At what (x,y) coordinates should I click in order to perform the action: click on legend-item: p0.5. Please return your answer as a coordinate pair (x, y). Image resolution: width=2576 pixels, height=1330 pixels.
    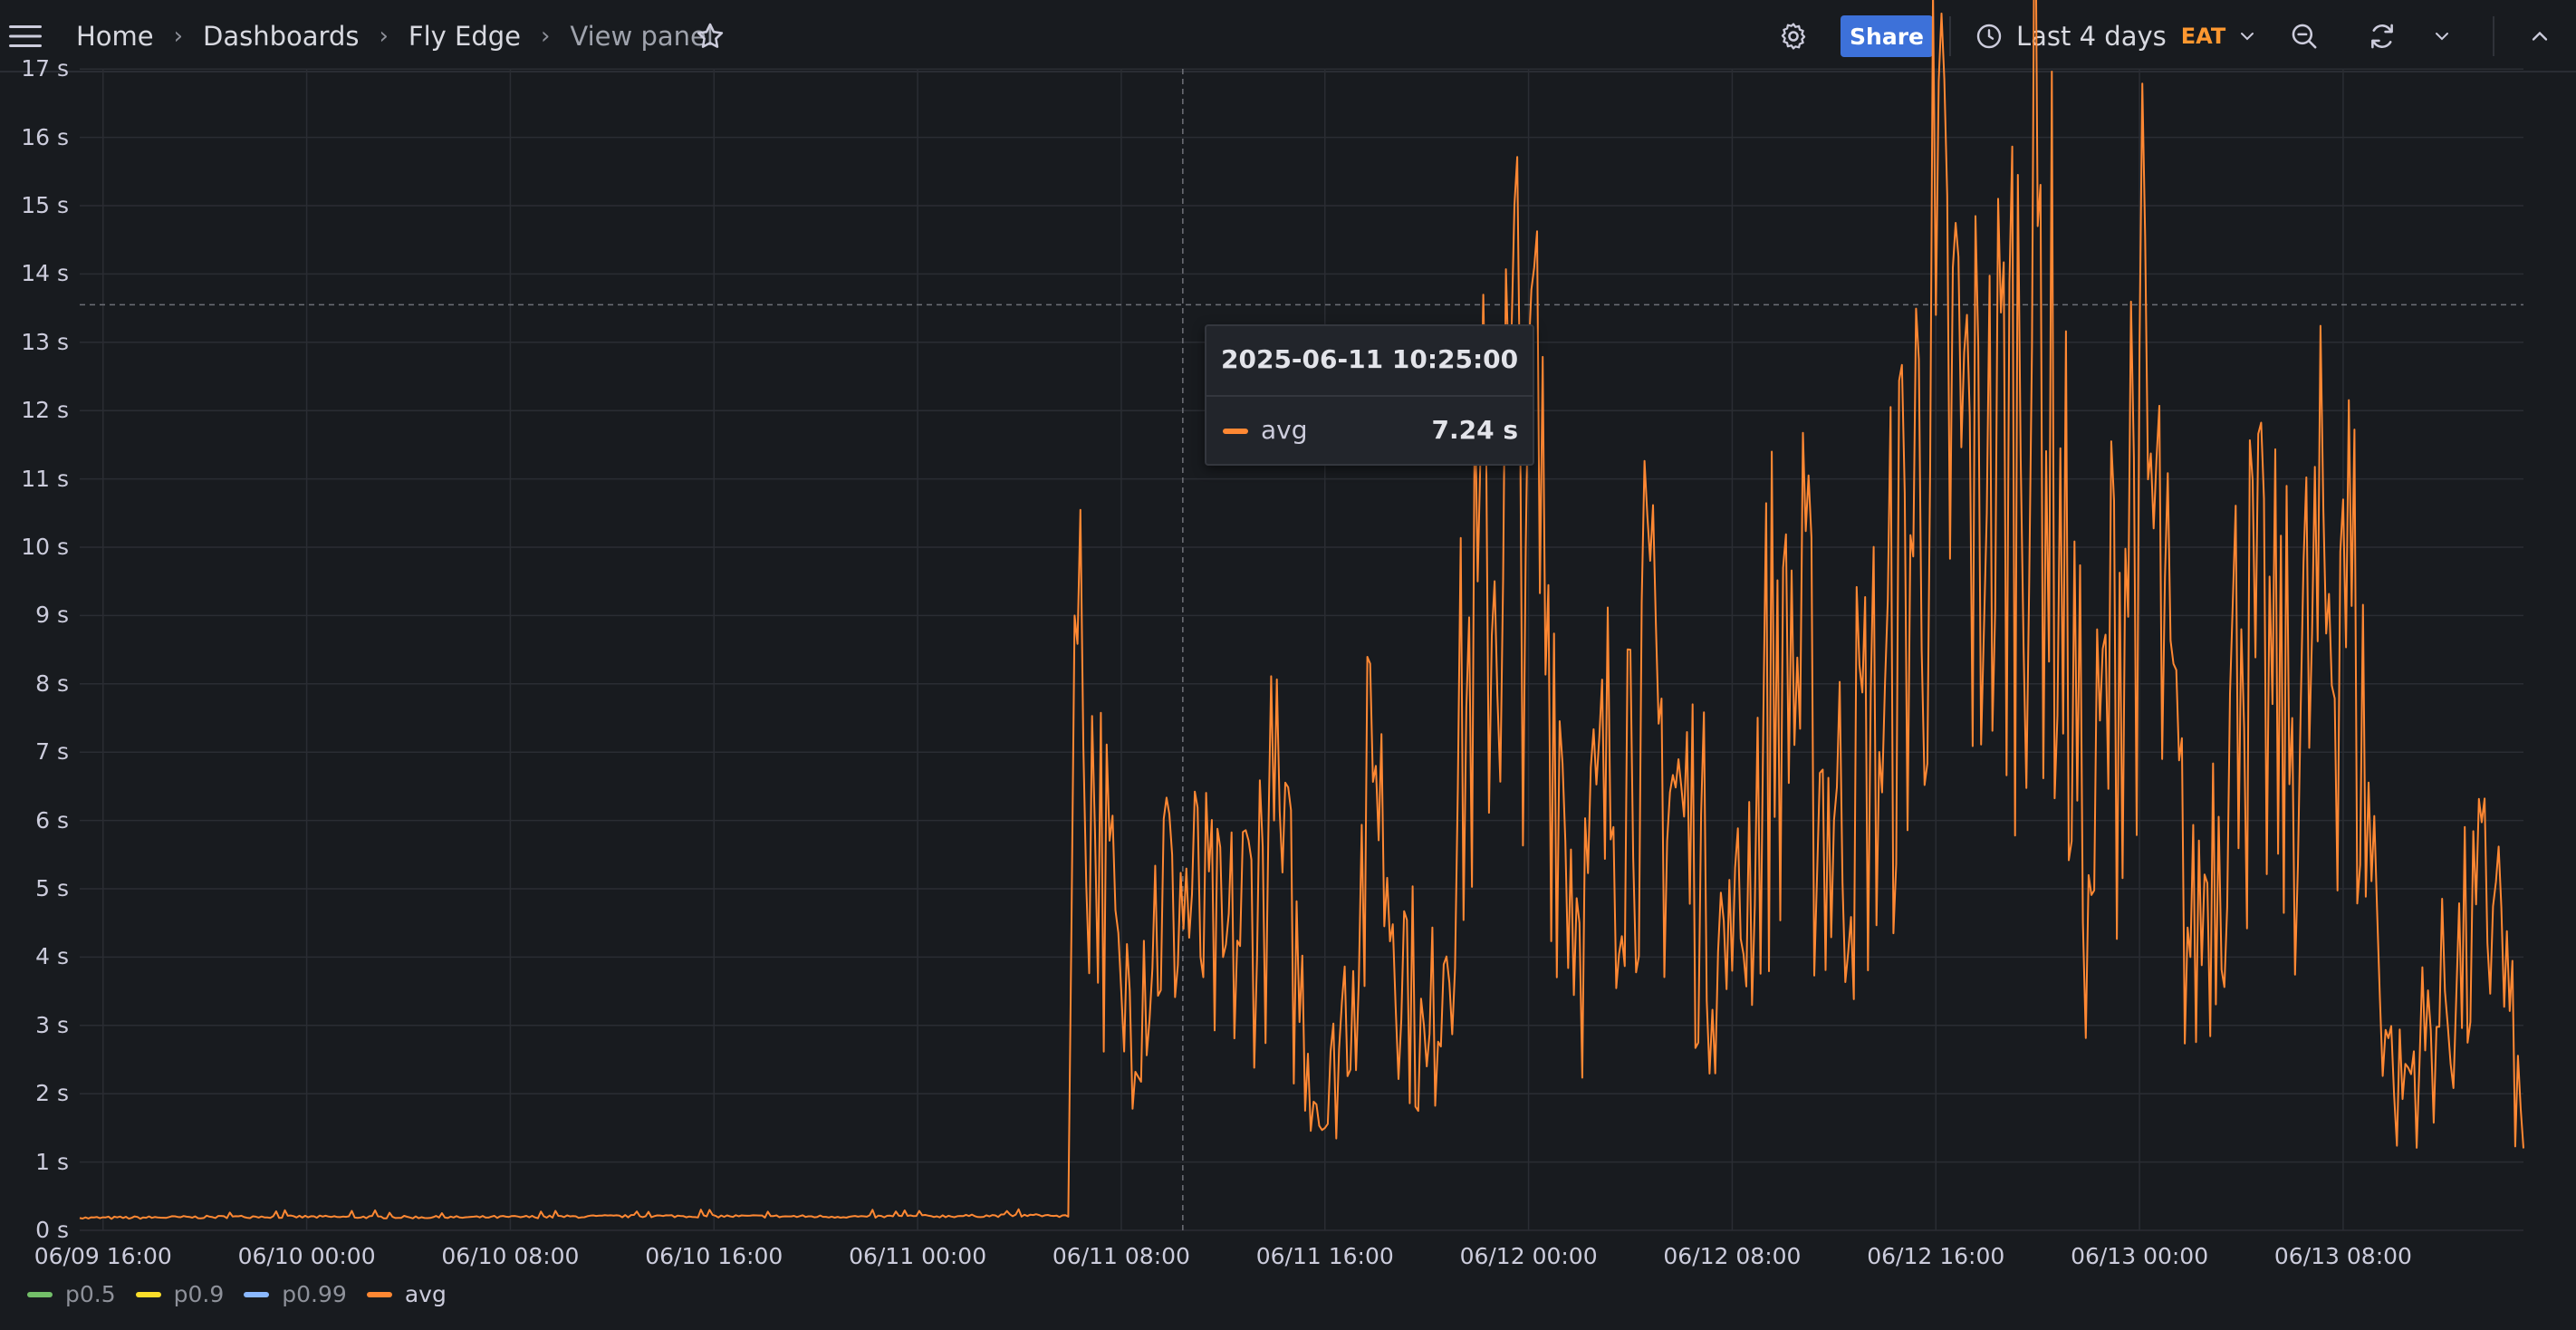
    Looking at the image, I should click on (71, 1294).